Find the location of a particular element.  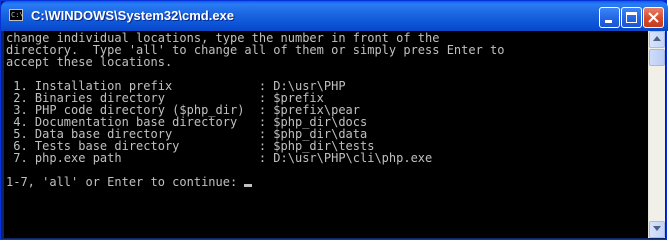

scroll-down-button is located at coordinates (657, 229).